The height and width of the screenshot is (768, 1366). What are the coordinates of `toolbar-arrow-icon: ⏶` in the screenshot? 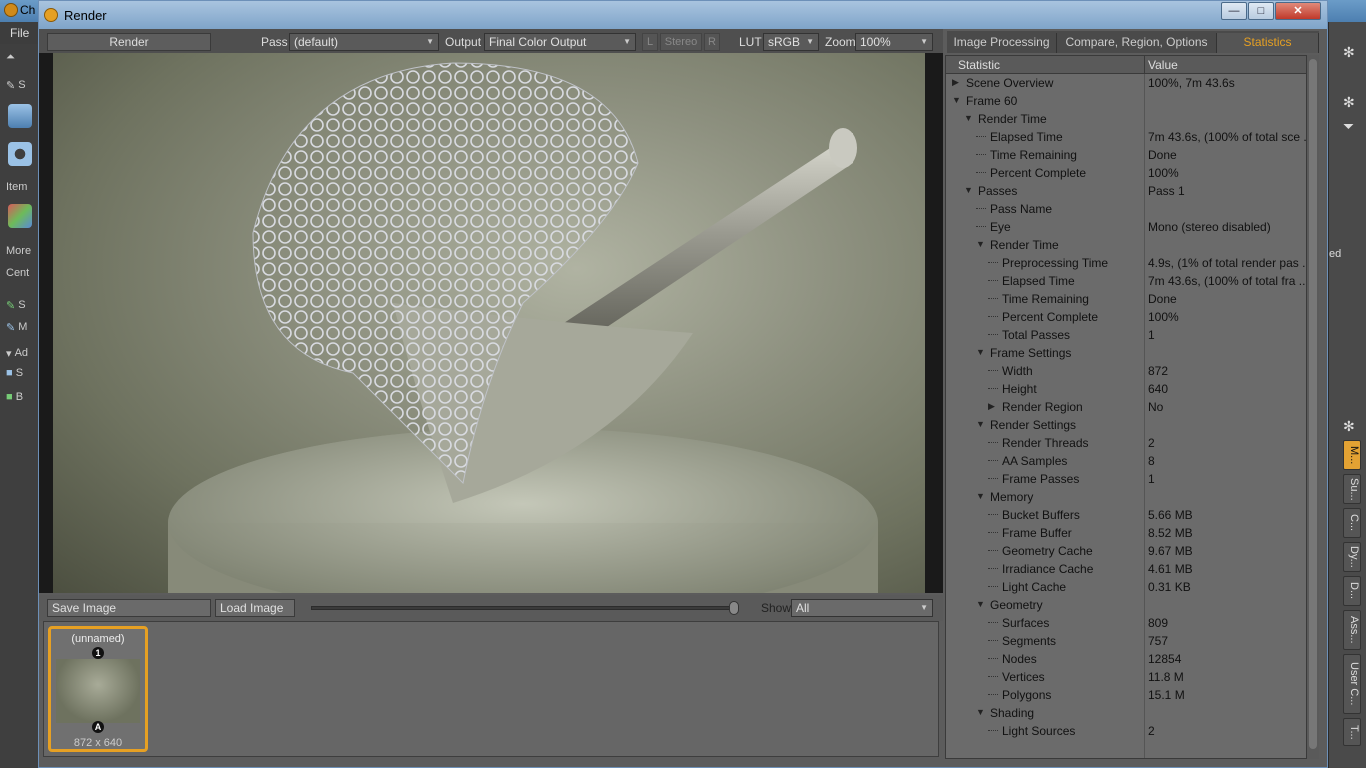 It's located at (21, 57).